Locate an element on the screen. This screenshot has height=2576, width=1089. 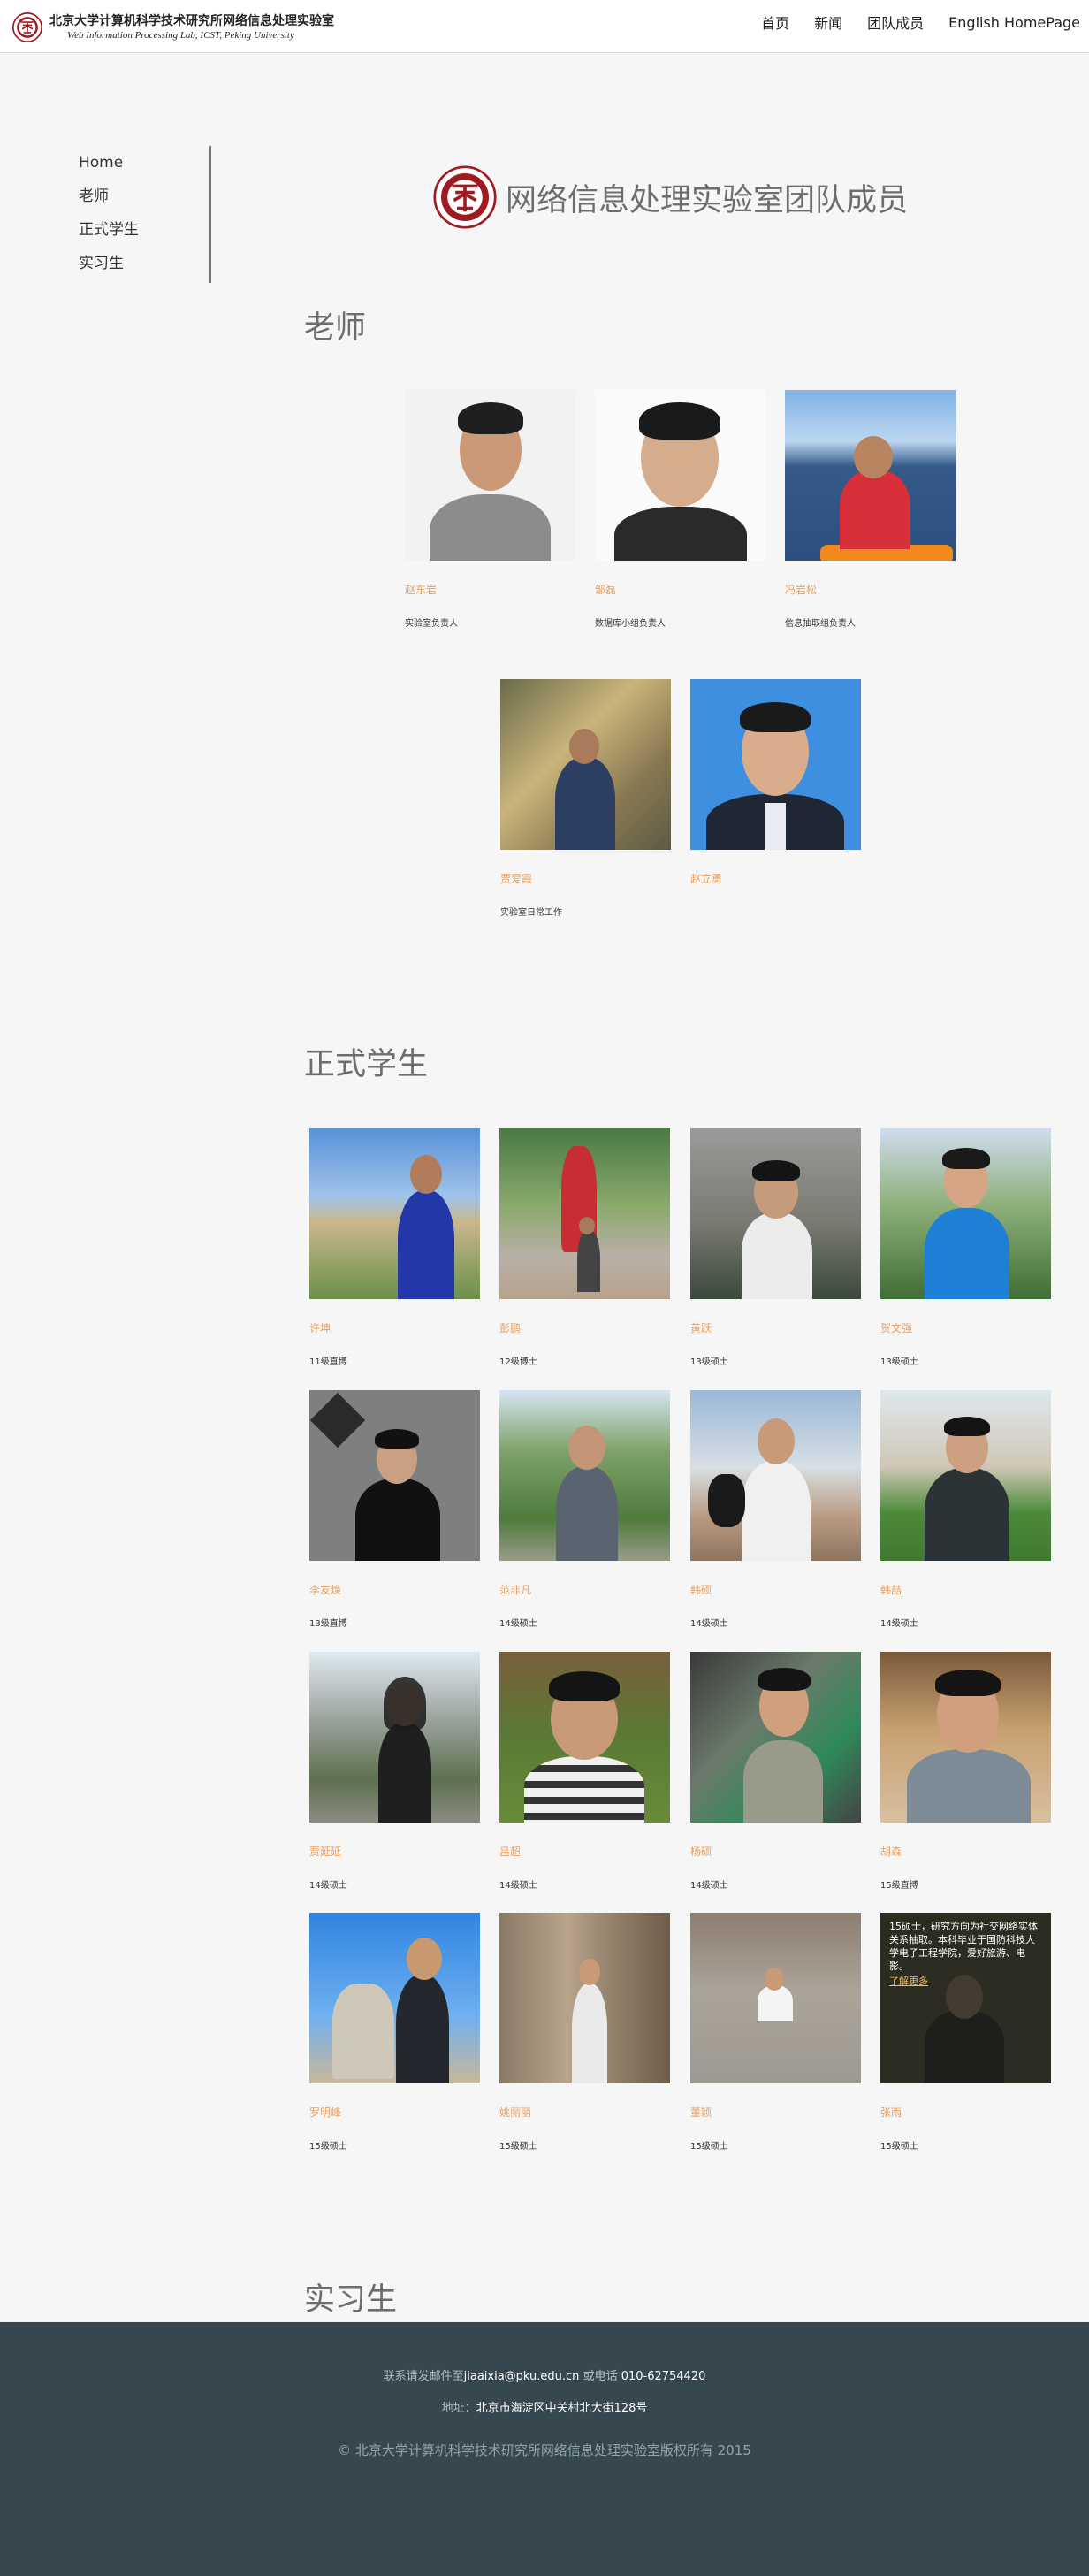
member-name: 吕超 is located at coordinates (510, 1851).